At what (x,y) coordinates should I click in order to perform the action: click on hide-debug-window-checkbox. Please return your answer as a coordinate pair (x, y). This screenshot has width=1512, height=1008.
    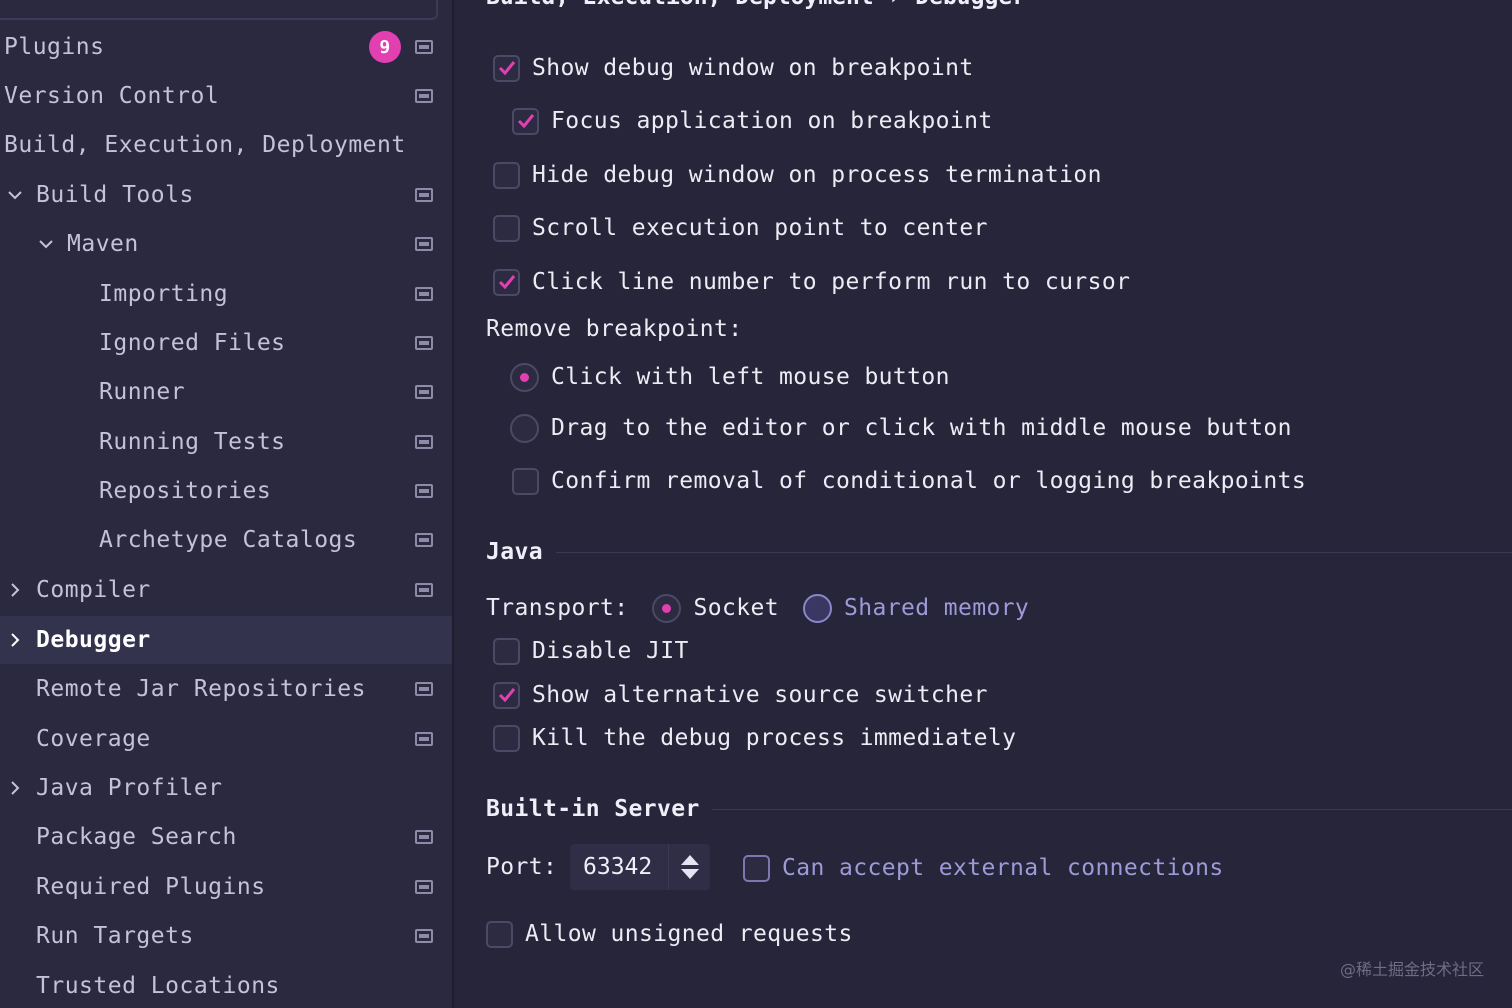
    Looking at the image, I should click on (506, 175).